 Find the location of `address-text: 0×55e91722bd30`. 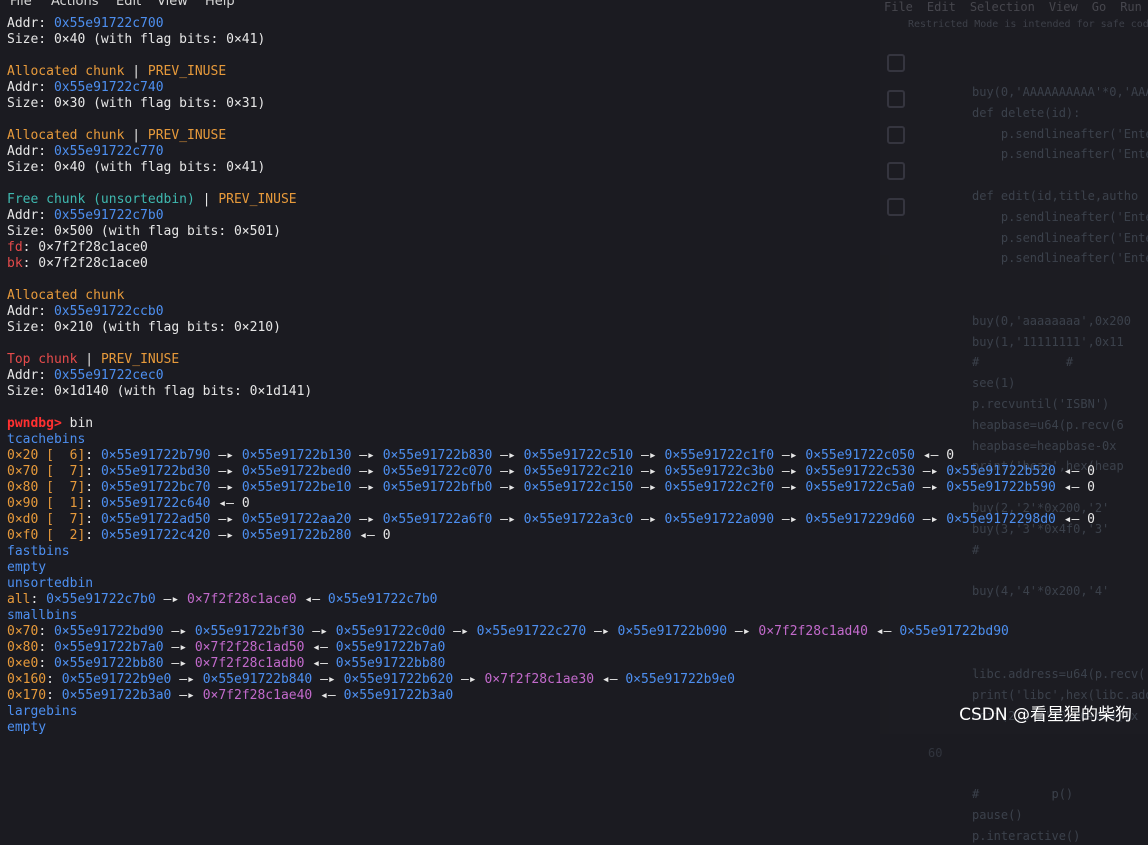

address-text: 0×55e91722bd30 is located at coordinates (155, 471).